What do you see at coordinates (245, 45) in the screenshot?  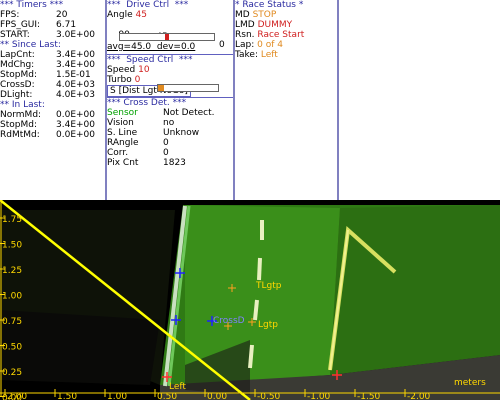 I see `lap-label: Lap:` at bounding box center [245, 45].